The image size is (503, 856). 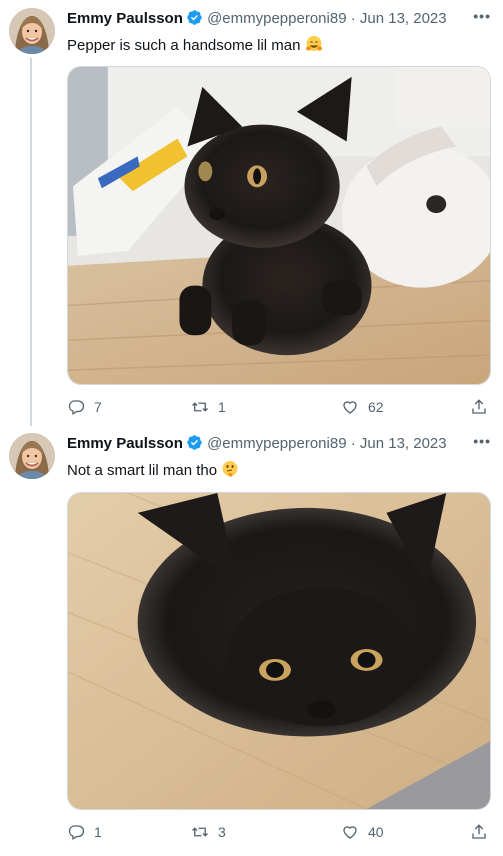 I want to click on tweet-text-content: Not a smart lil man tho, so click(x=142, y=470).